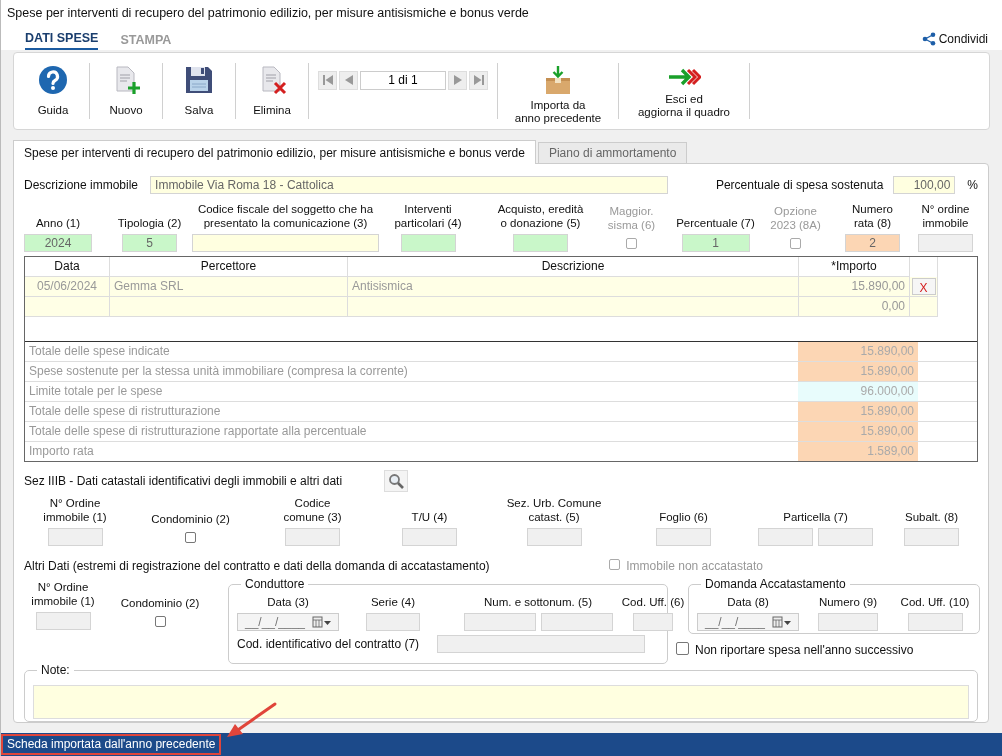  I want to click on form-tab: Spese per interventi di recupero del patrimonio edilizio, per misure antisismiche e bonus verde, so click(274, 152).